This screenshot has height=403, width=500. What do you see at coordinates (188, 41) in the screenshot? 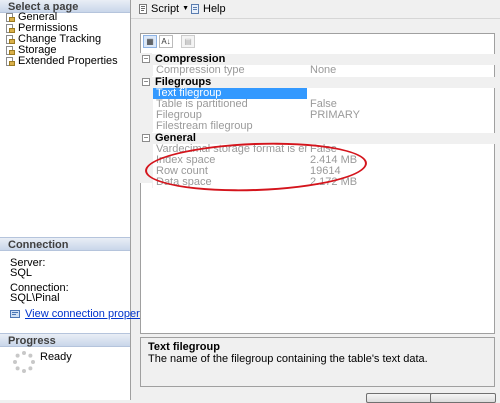
I see `property-pages-icon: ▤` at bounding box center [188, 41].